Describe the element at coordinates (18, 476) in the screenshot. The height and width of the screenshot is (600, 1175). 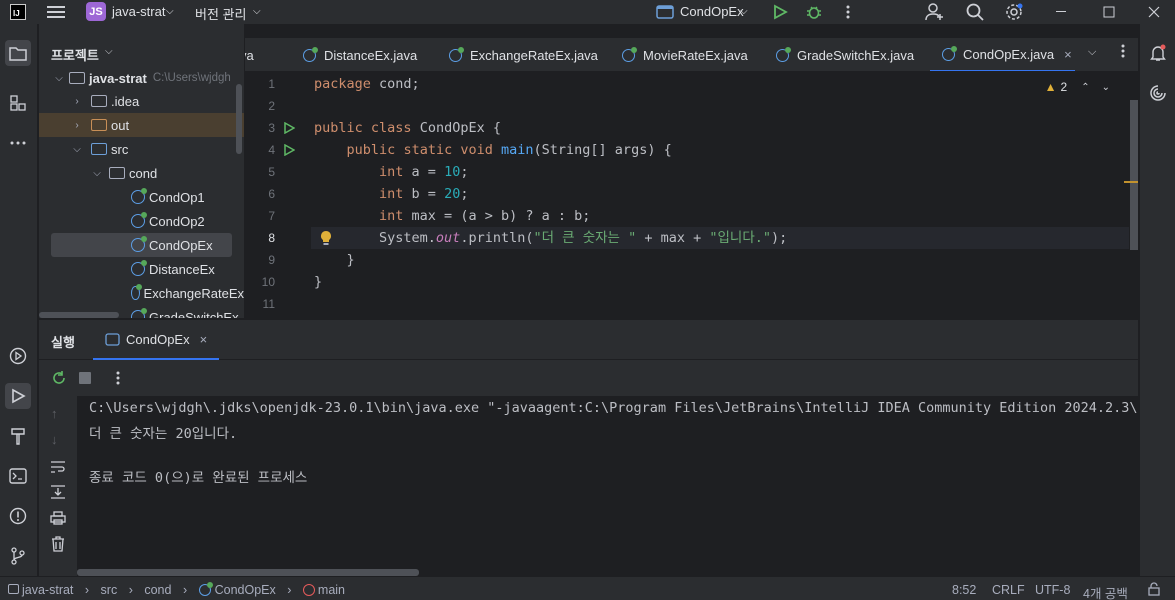
I see `terminal-tool-icon` at that location.